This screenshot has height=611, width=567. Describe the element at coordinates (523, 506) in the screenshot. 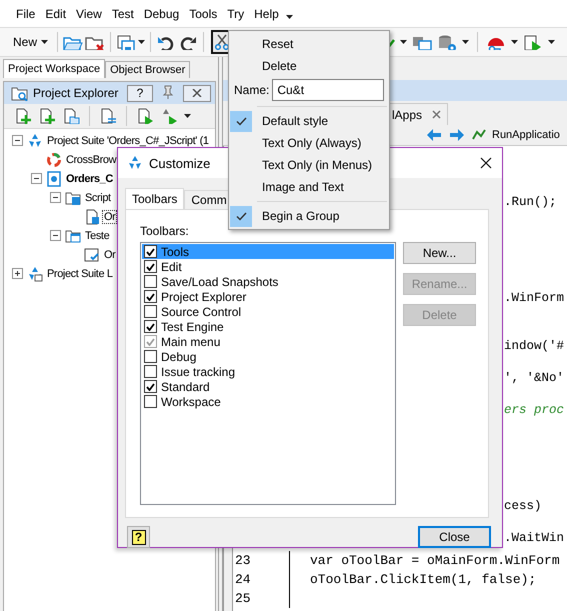

I see `code-line: cess)` at that location.